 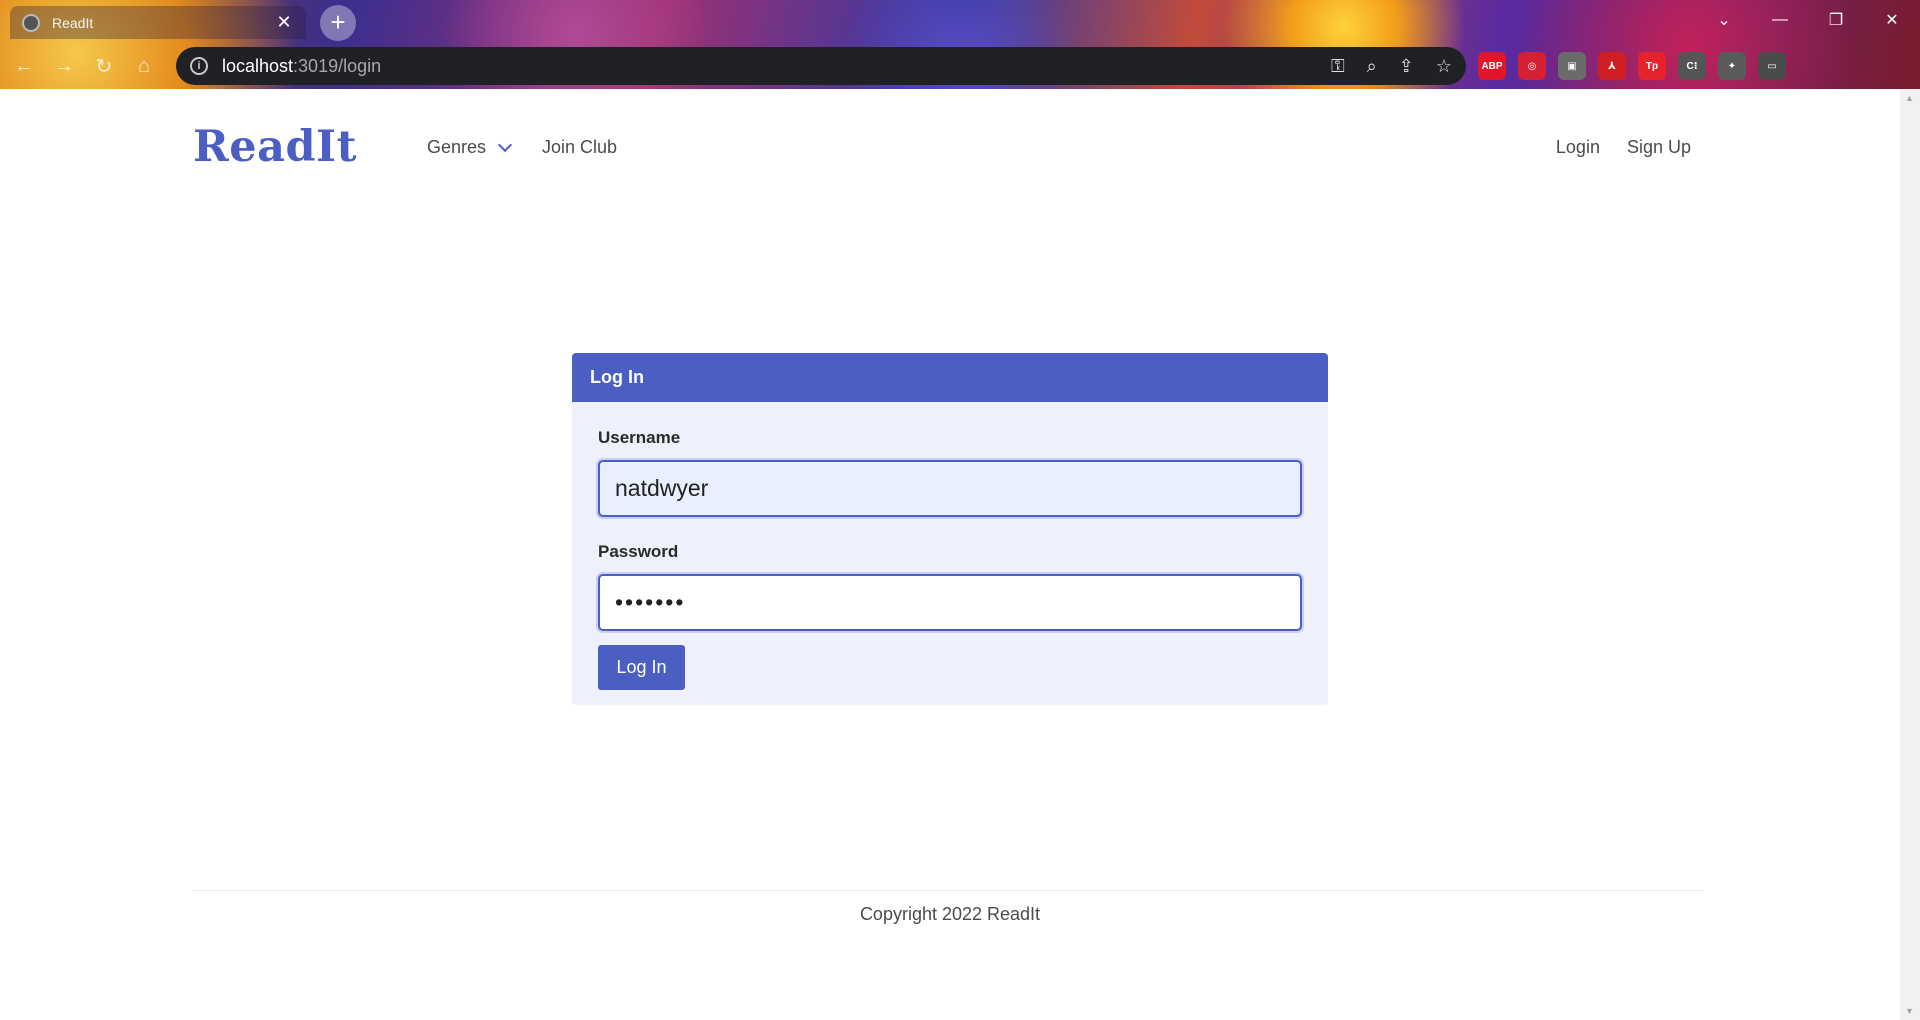 What do you see at coordinates (104, 66) in the screenshot?
I see `reload-icon: ↻` at bounding box center [104, 66].